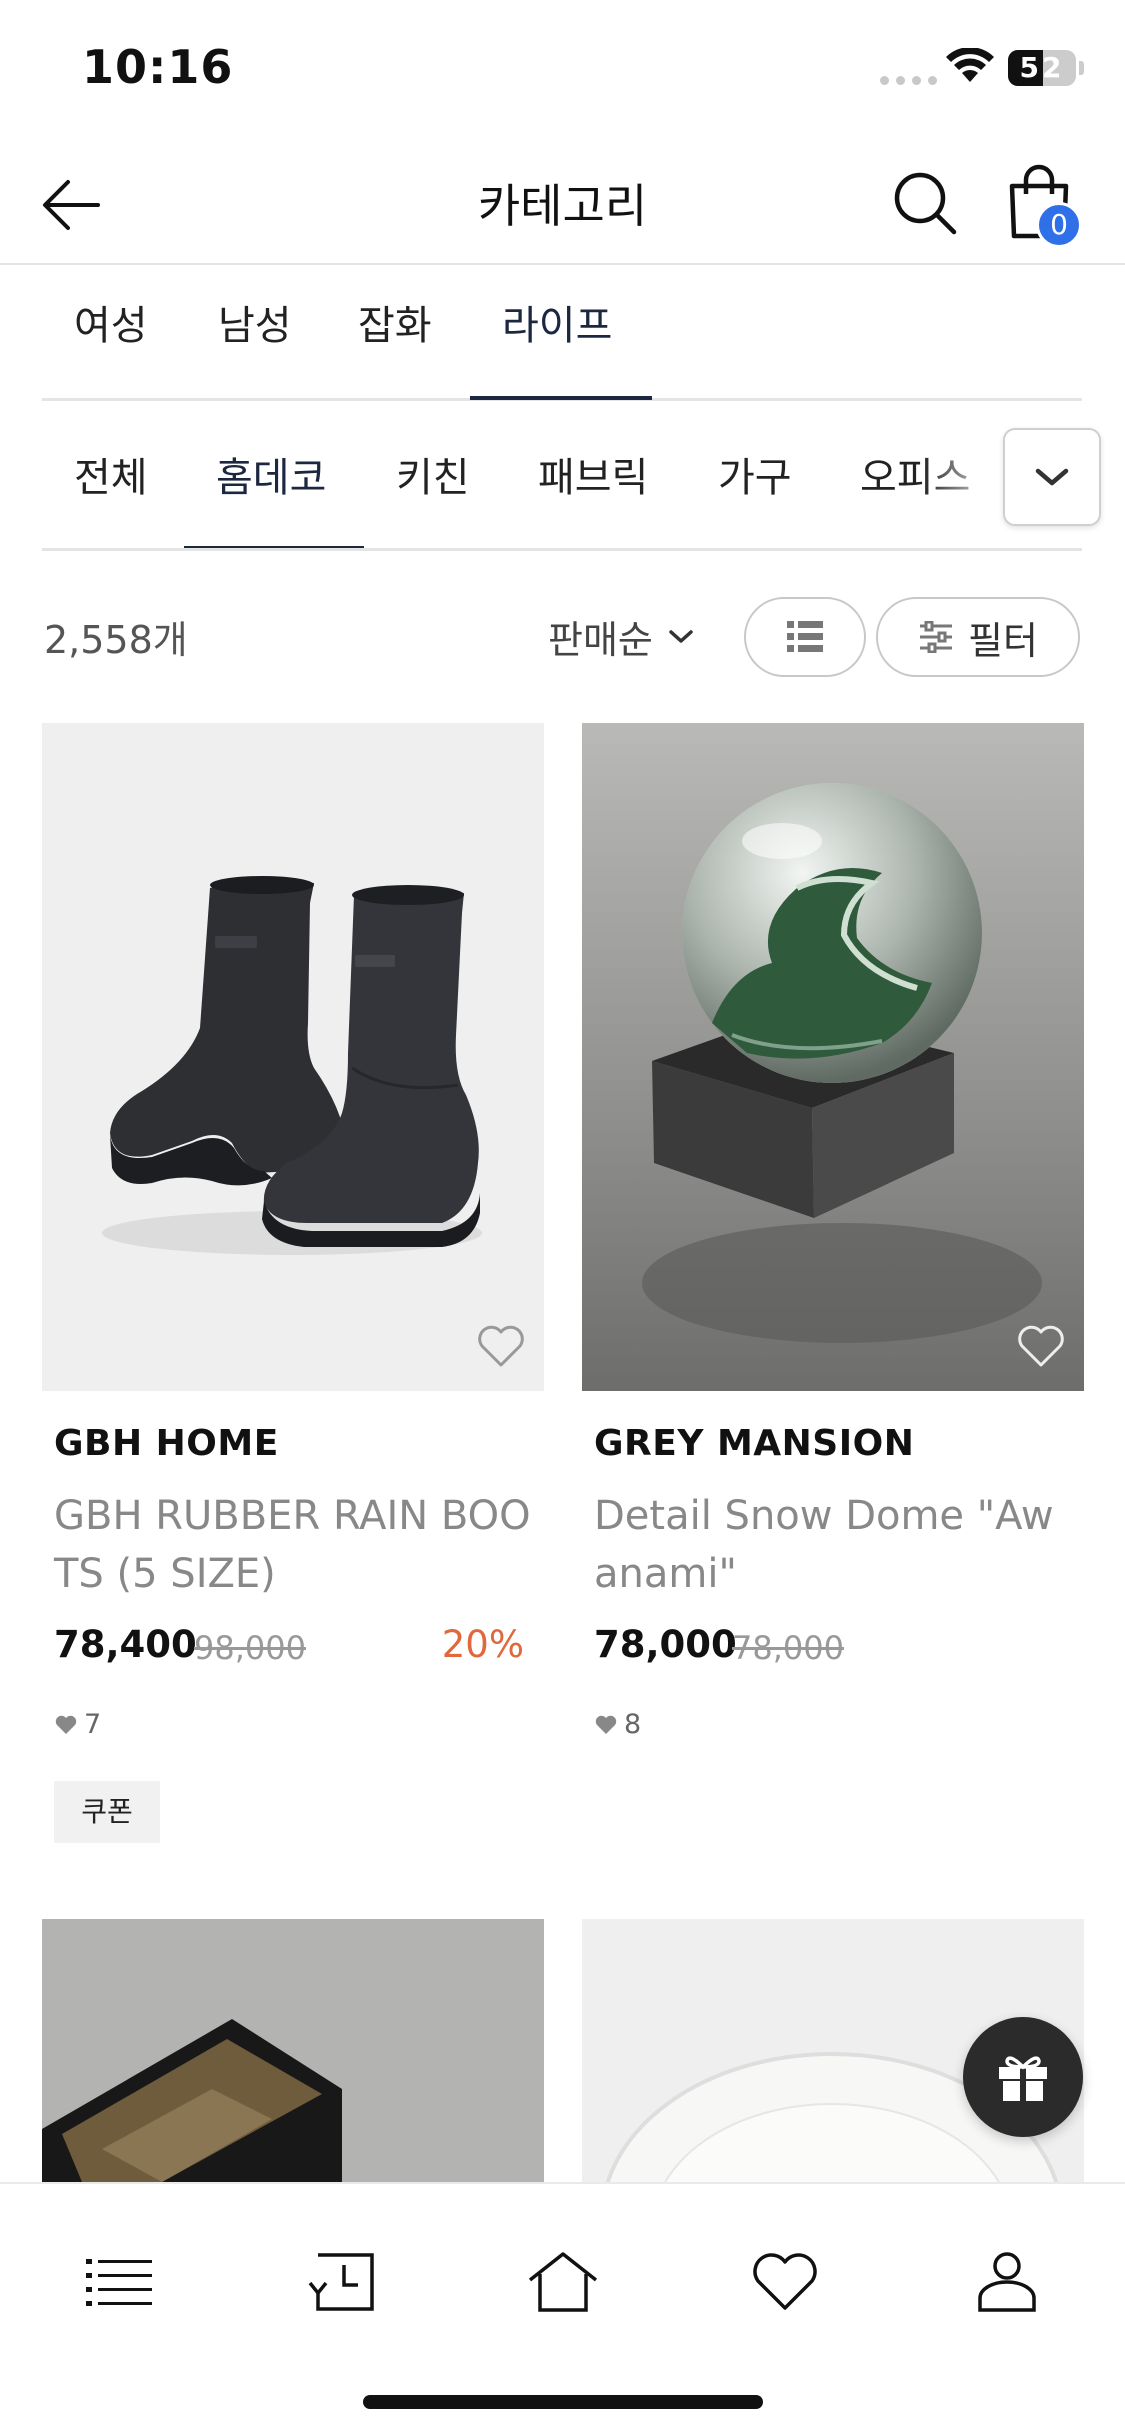 This screenshot has height=2436, width=1125. What do you see at coordinates (271, 474) in the screenshot?
I see `subtab-home-deco: 홈데코` at bounding box center [271, 474].